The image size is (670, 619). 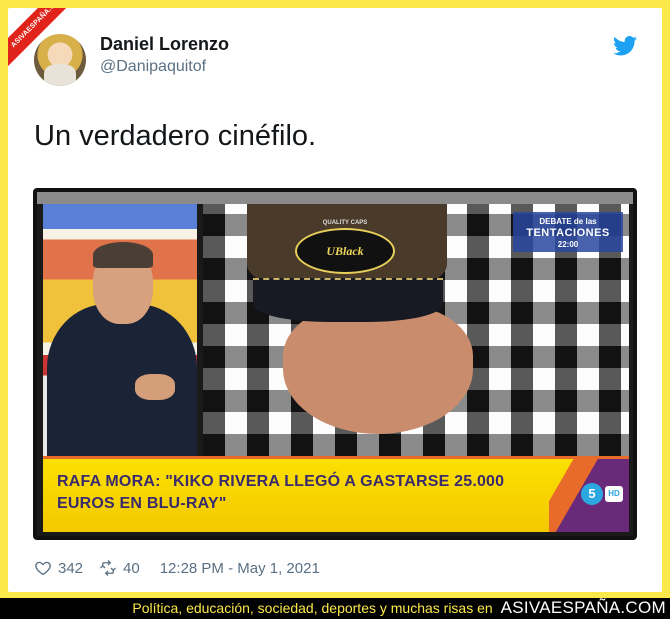 What do you see at coordinates (378, 369) in the screenshot?
I see `face` at bounding box center [378, 369].